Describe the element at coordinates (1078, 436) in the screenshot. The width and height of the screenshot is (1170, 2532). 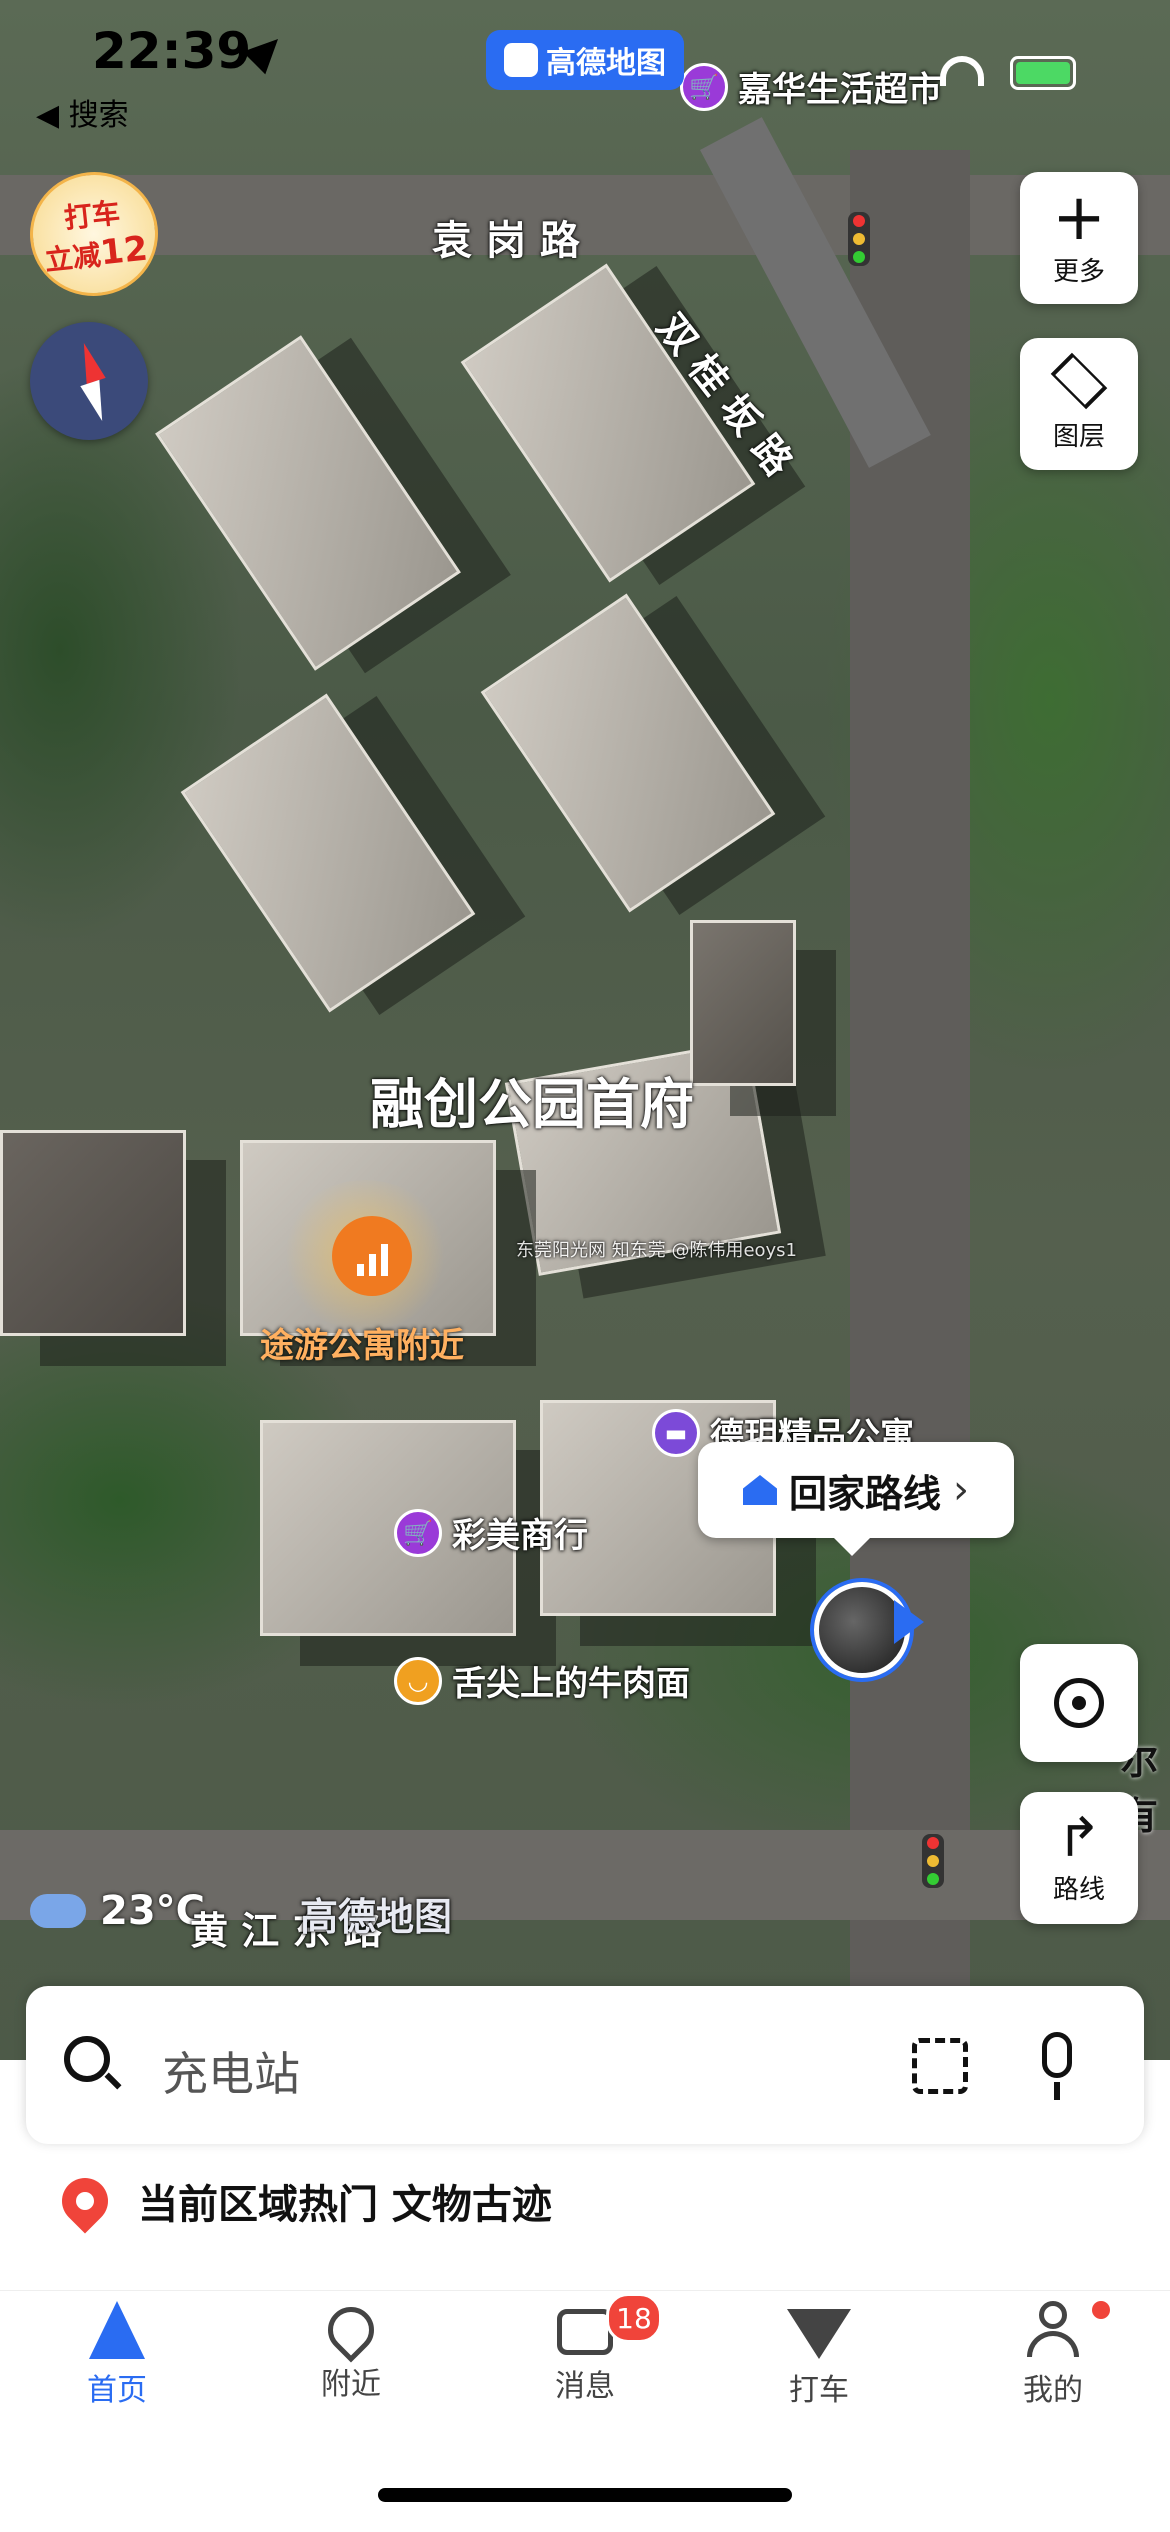
I see `layers-label: 图层` at that location.